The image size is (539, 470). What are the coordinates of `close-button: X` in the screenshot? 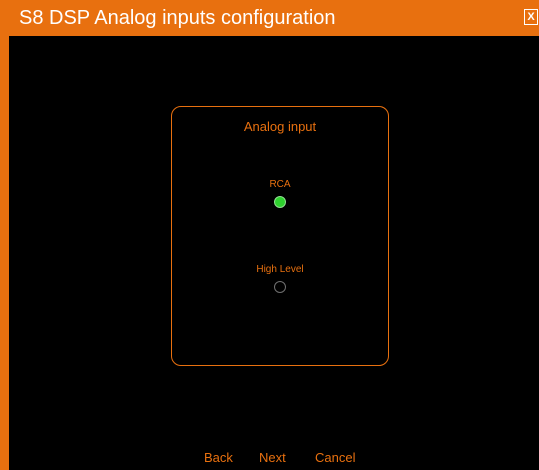 It's located at (531, 17).